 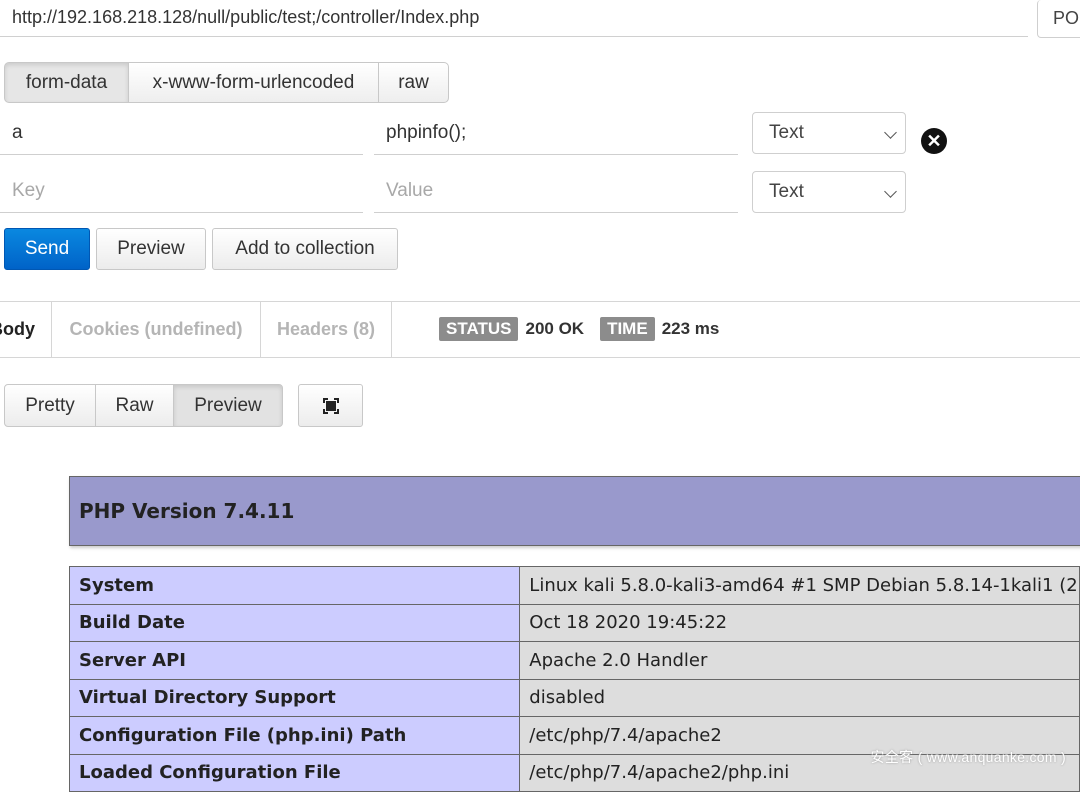 What do you see at coordinates (50, 405) in the screenshot?
I see `view-pretty-button: Pretty` at bounding box center [50, 405].